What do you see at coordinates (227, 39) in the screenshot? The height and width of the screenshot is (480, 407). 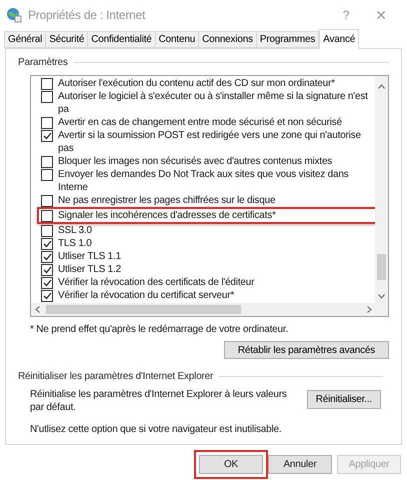 I see `tab: Connexions` at bounding box center [227, 39].